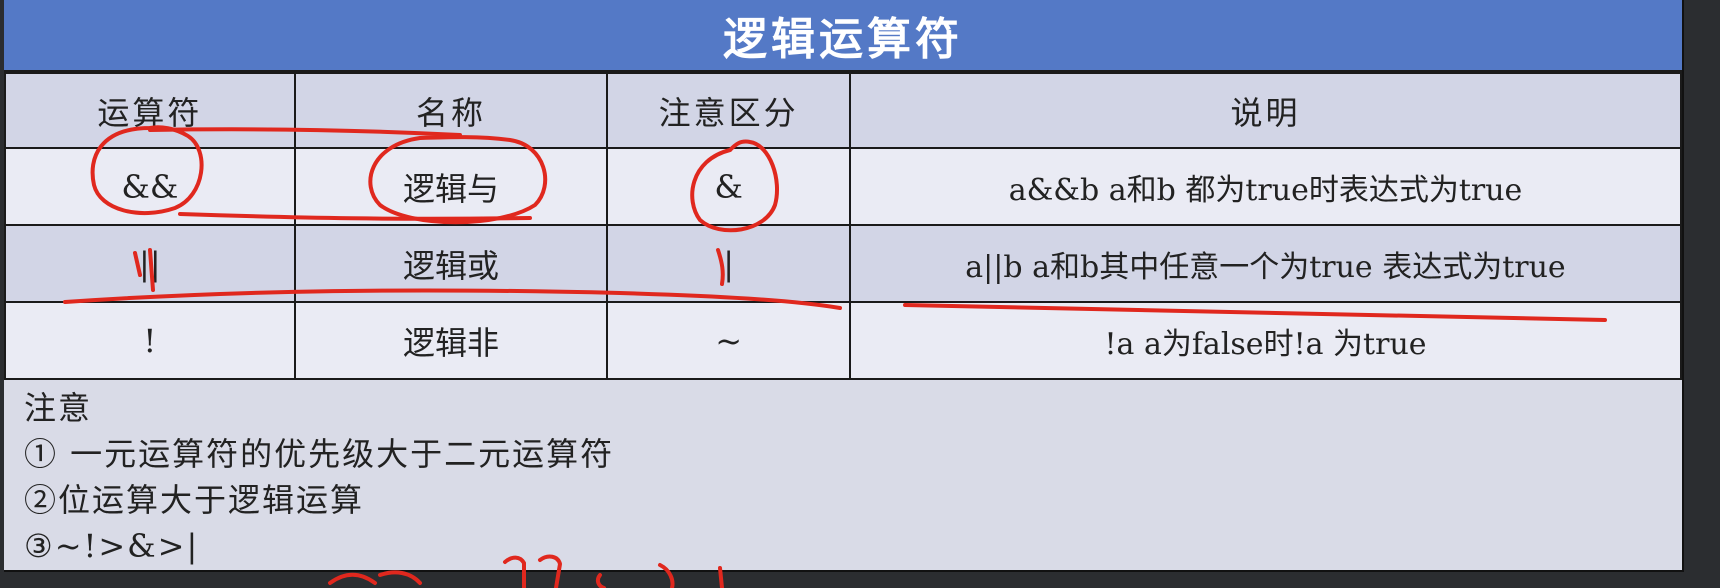 Image resolution: width=1720 pixels, height=588 pixels. What do you see at coordinates (1265, 186) in the screenshot?
I see `cell-description: a&&b a和b 都为true时表达式为true` at bounding box center [1265, 186].